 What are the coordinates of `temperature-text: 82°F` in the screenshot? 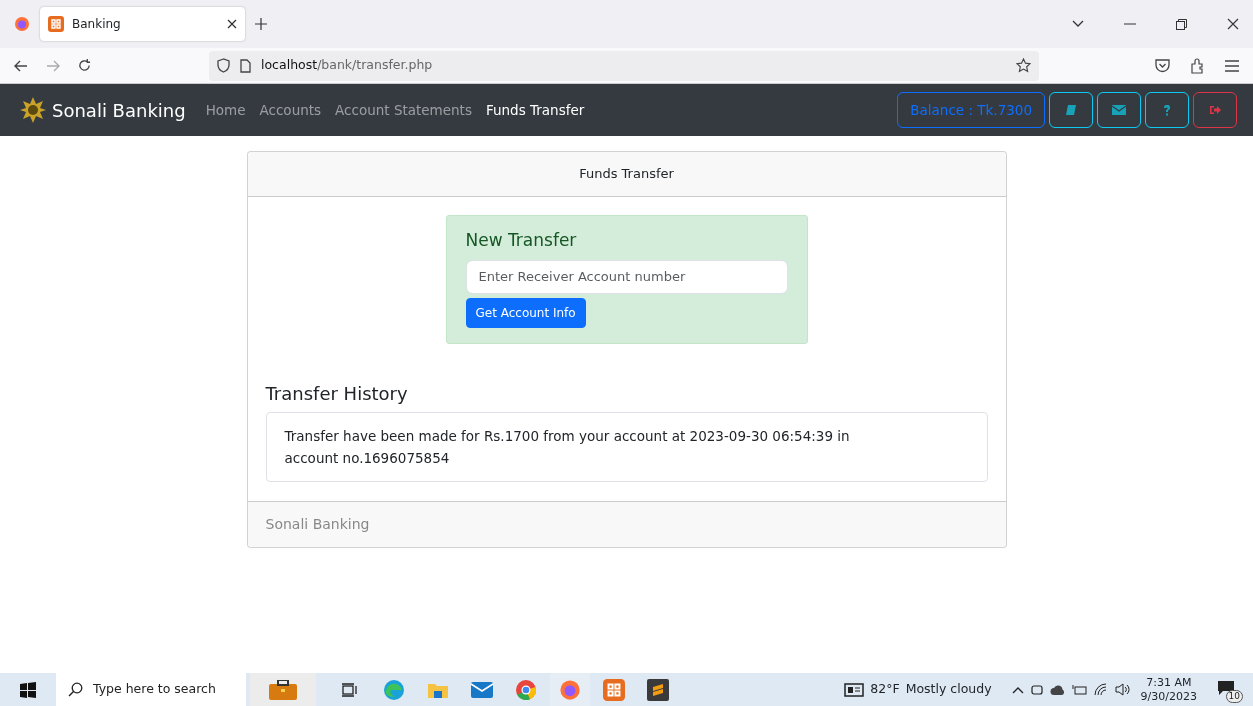 It's located at (885, 689).